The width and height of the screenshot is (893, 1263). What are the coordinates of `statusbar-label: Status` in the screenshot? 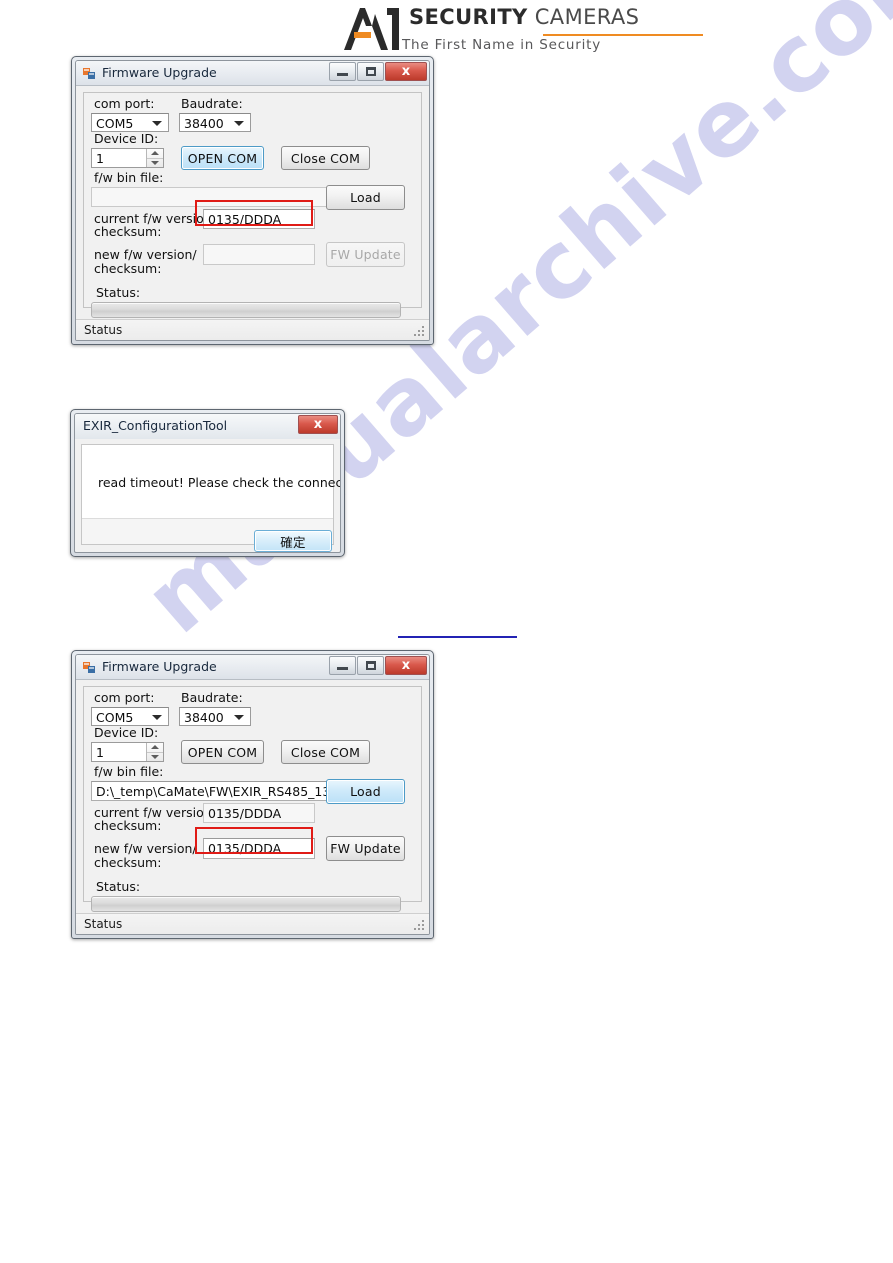 It's located at (103, 330).